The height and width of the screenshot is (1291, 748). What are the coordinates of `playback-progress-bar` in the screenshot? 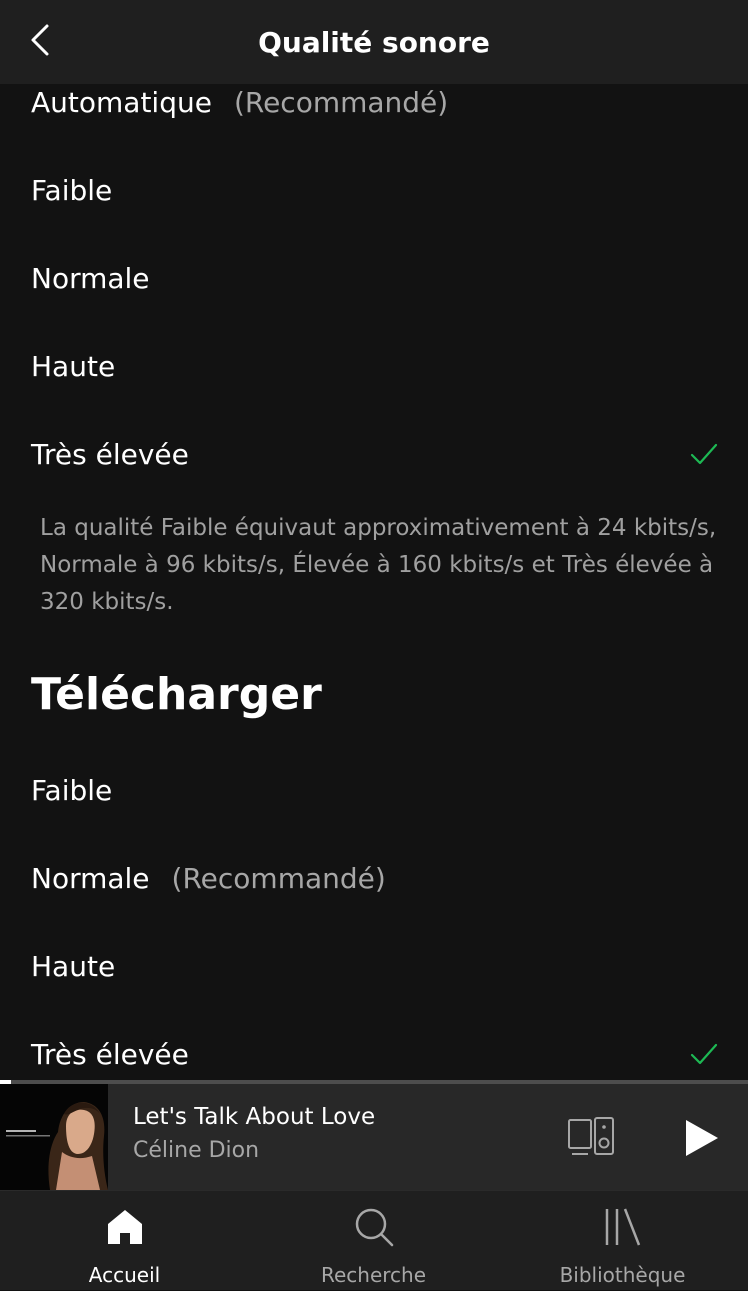 It's located at (374, 1082).